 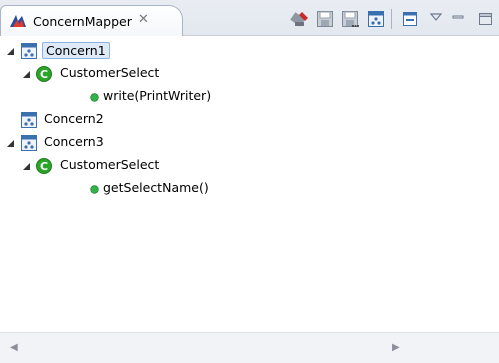 I want to click on scroll-left-arrow-icon: ◀, so click(x=14, y=347).